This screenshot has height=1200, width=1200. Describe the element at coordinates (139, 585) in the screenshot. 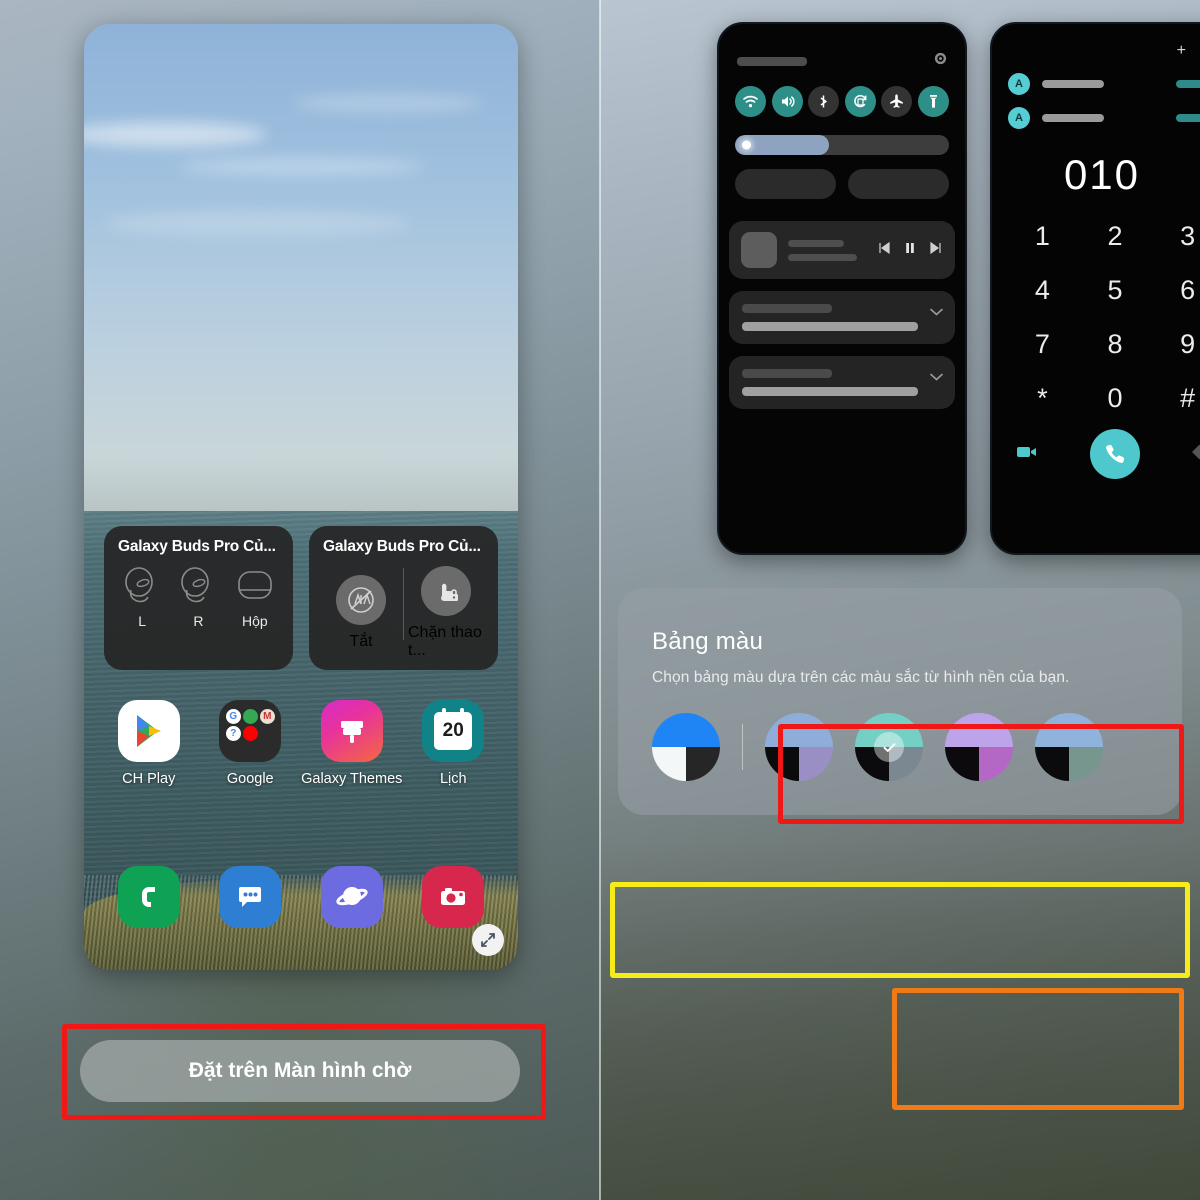

I see `earbud-left-icon` at that location.